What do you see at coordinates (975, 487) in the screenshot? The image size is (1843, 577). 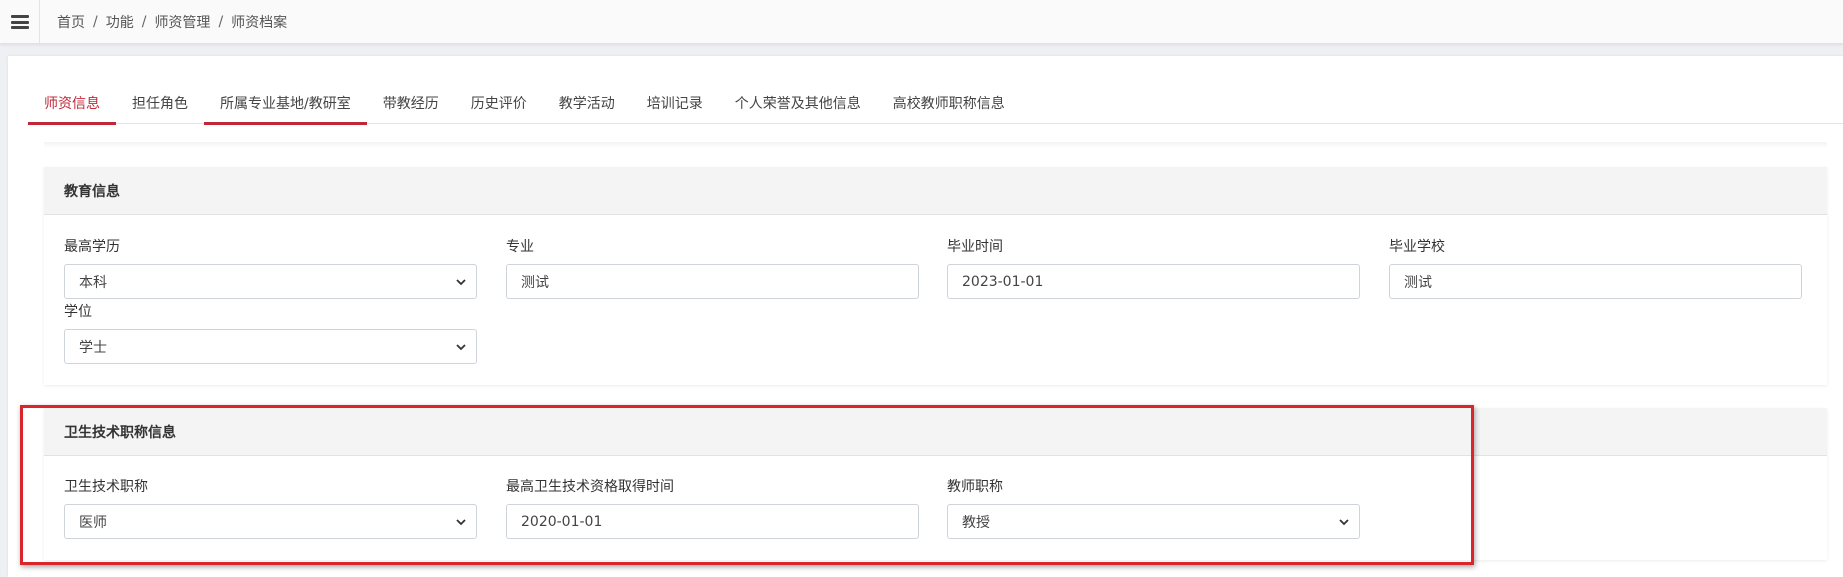 I see `teacher-title-label: 教师职称` at bounding box center [975, 487].